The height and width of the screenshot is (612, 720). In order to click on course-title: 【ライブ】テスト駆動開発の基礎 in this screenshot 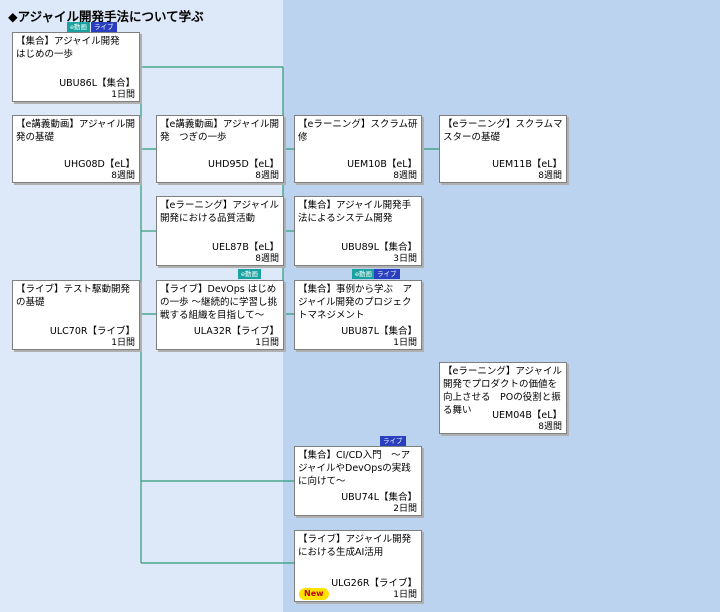, I will do `click(73, 296)`.